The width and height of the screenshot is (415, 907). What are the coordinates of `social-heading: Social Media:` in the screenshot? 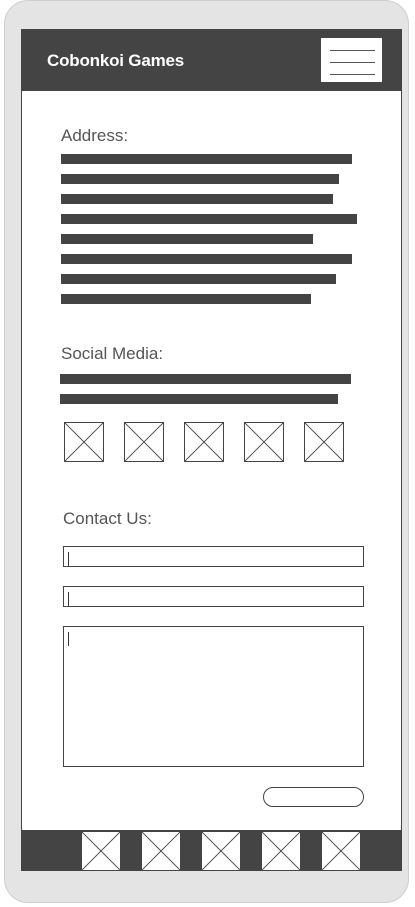 It's located at (112, 353).